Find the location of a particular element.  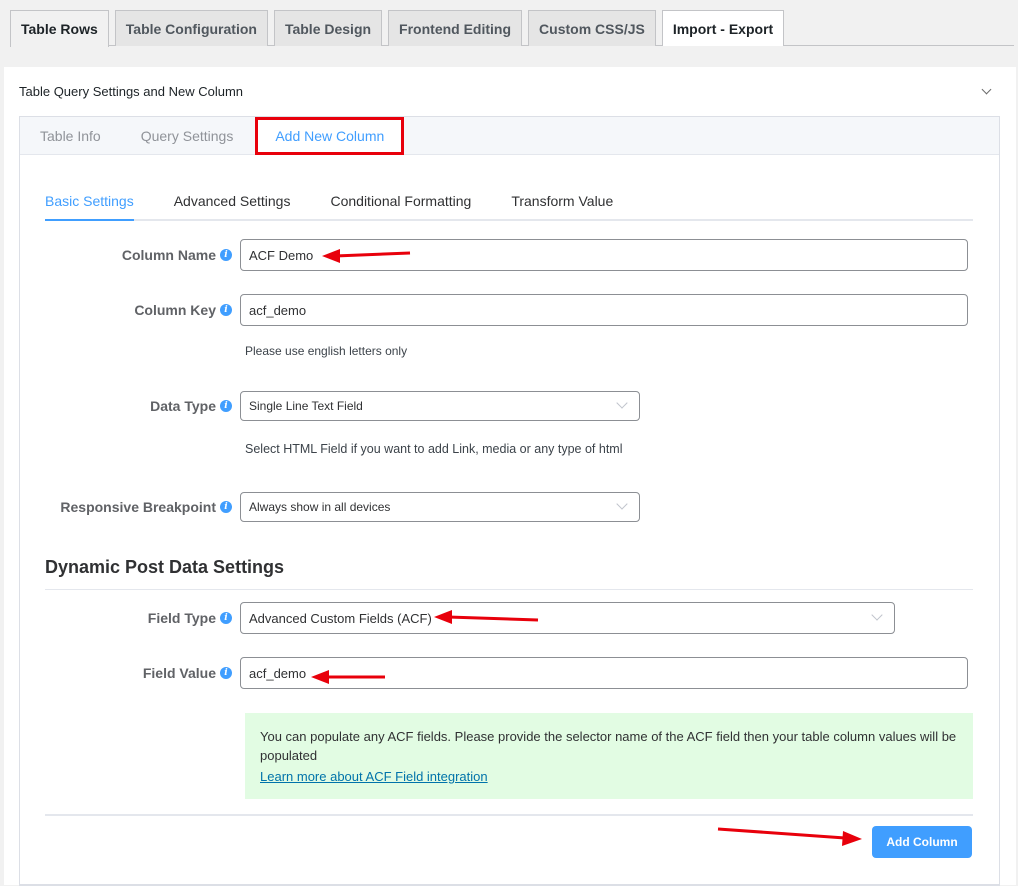

arrow-add-column is located at coordinates (789, 836).